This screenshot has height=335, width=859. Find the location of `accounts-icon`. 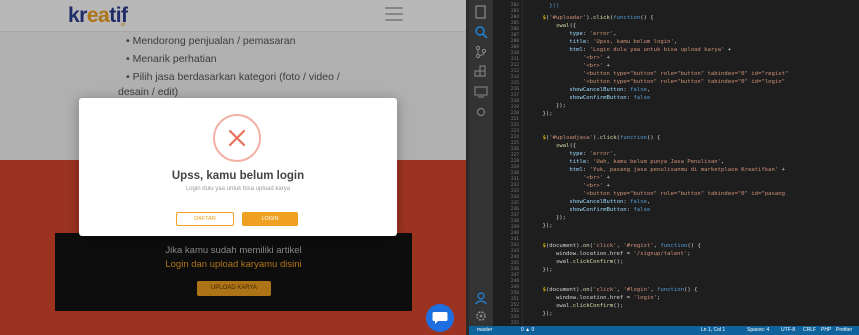

accounts-icon is located at coordinates (481, 298).